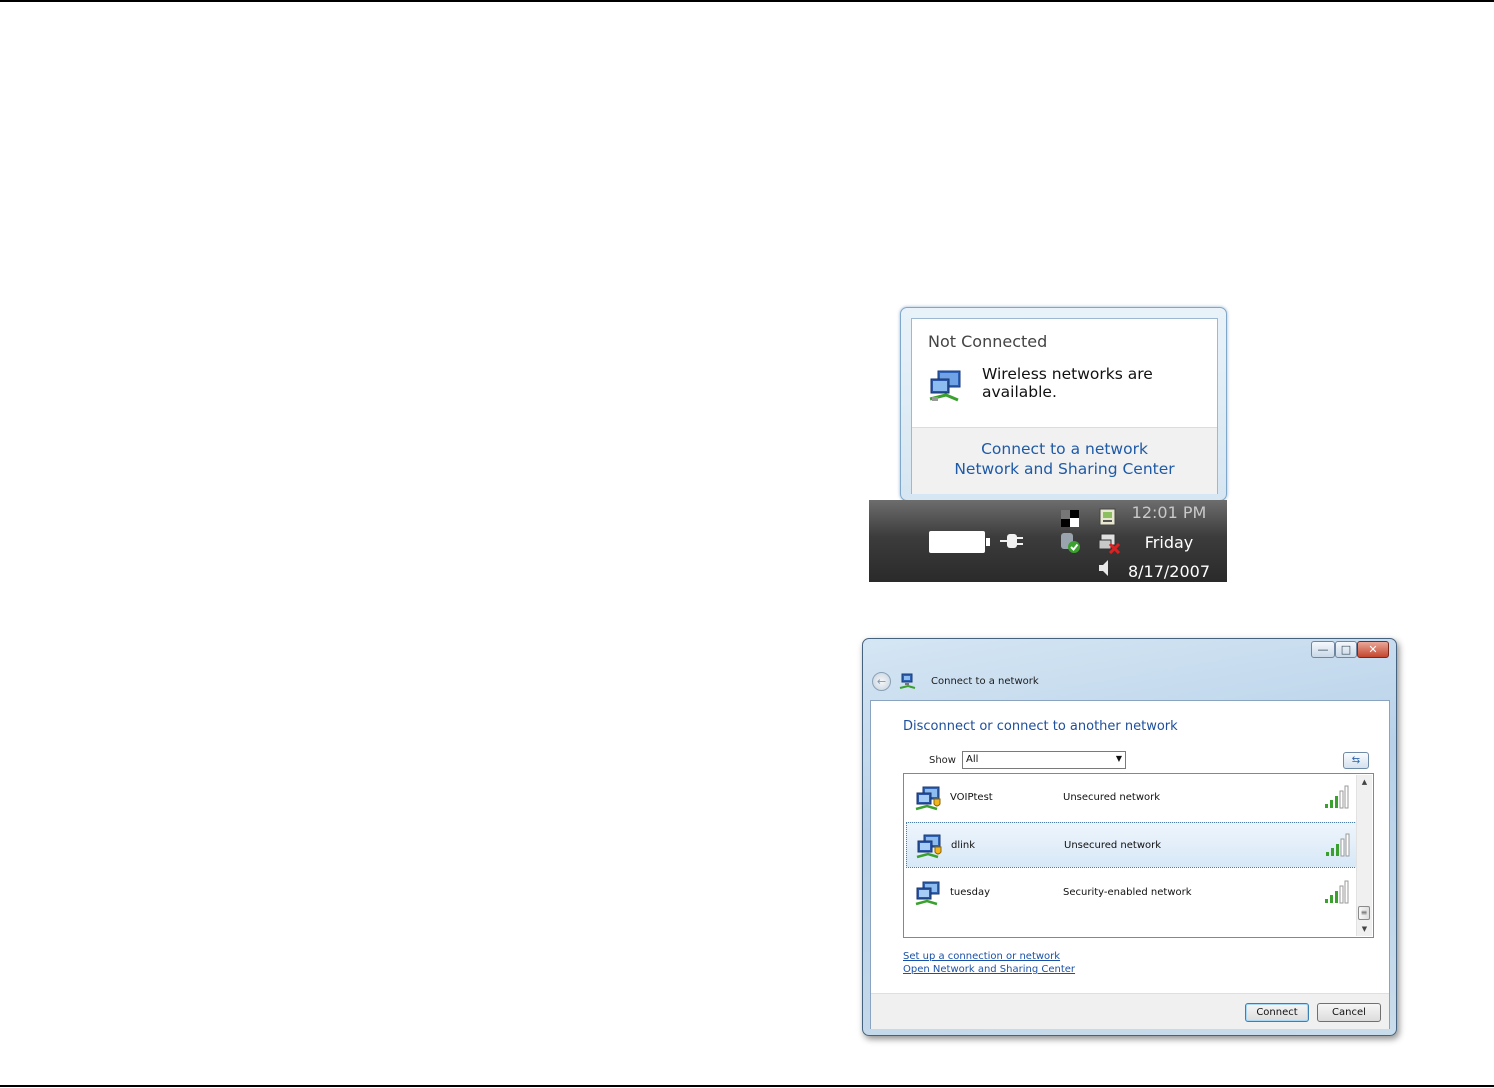 The image size is (1494, 1088). What do you see at coordinates (1118, 758) in the screenshot?
I see `dropdown-arrow-icon: ▼` at bounding box center [1118, 758].